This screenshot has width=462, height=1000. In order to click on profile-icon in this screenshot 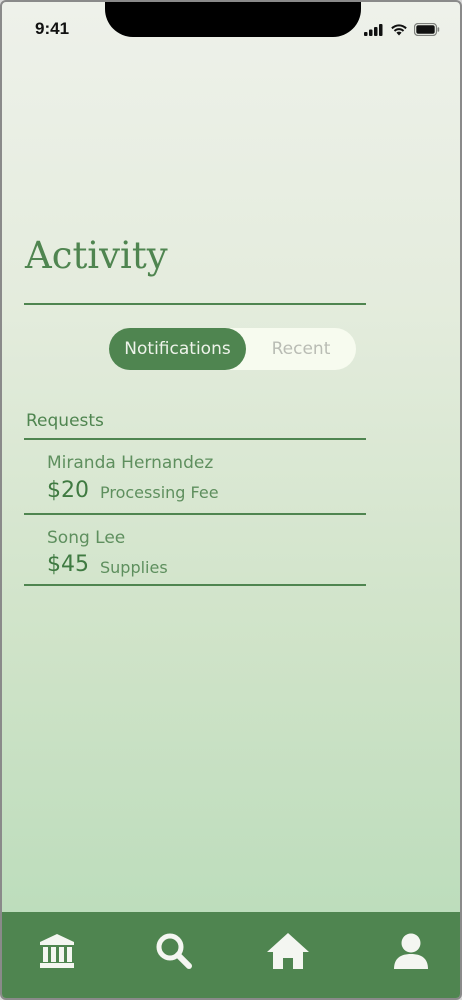, I will do `click(411, 951)`.